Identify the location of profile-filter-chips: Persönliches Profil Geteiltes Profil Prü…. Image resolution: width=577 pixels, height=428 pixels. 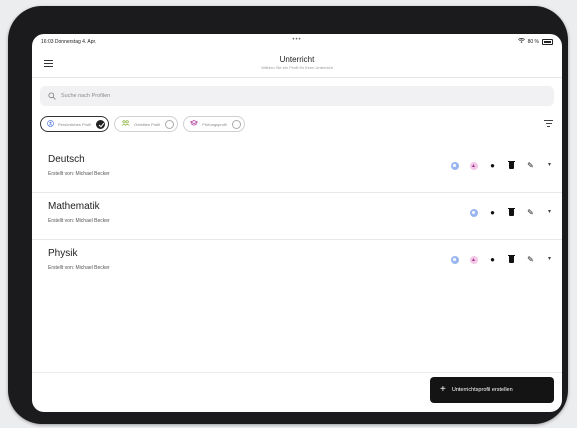
(142, 124).